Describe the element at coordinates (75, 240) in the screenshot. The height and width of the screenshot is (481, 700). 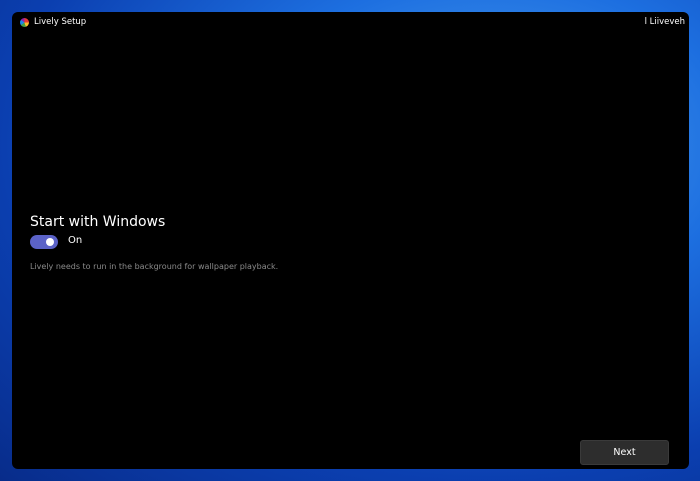
I see `toggle-state-label: On` at that location.